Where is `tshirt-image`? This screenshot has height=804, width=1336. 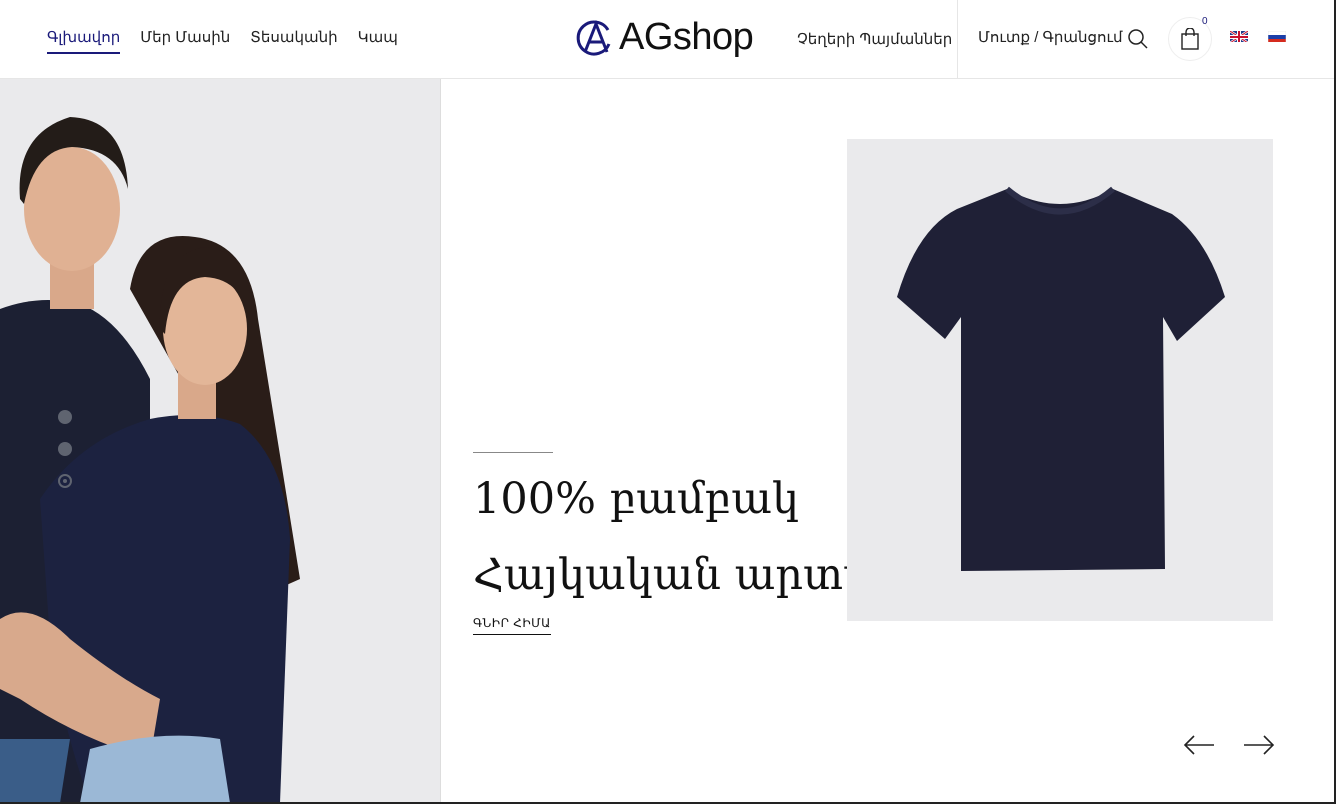
tshirt-image is located at coordinates (1061, 378).